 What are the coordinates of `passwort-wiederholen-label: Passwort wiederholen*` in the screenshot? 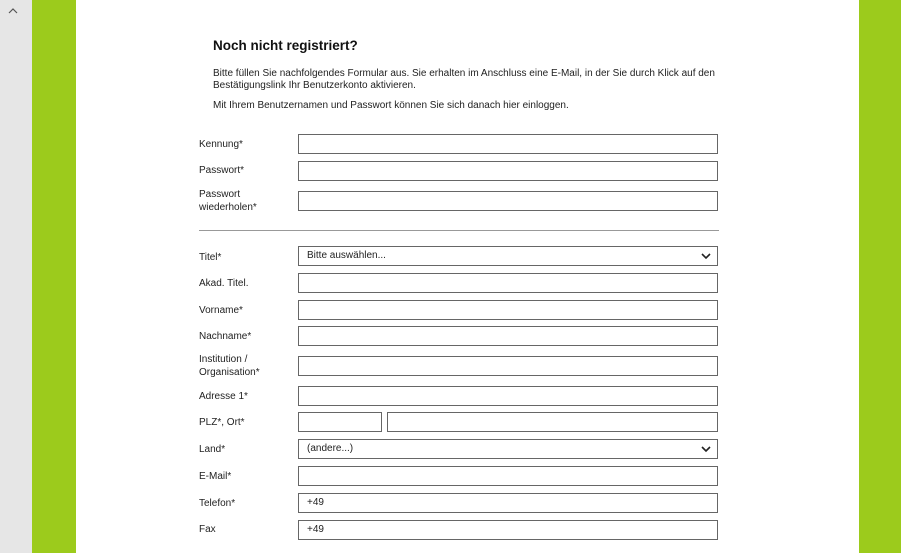 It's located at (245, 201).